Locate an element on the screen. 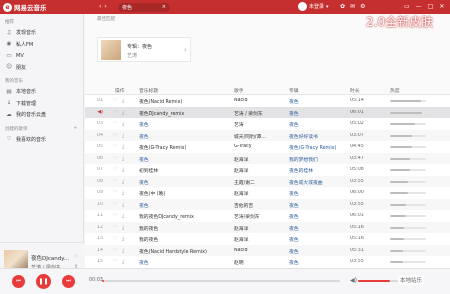 The width and height of the screenshot is (450, 294). table-row: 03 ♡ ⤓ 夜色 艺涛 夜色 05:02 is located at coordinates (267, 124).